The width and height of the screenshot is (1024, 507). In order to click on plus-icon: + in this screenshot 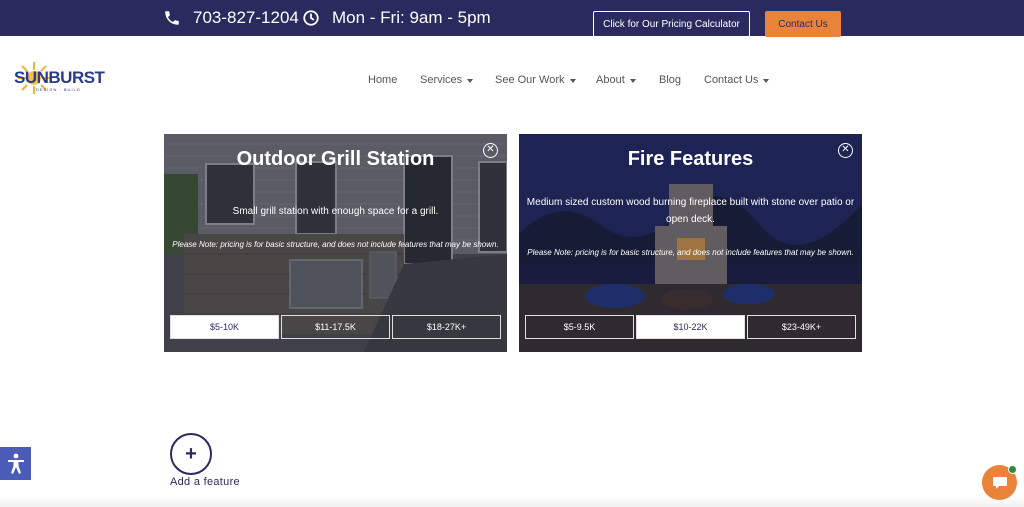, I will do `click(191, 453)`.